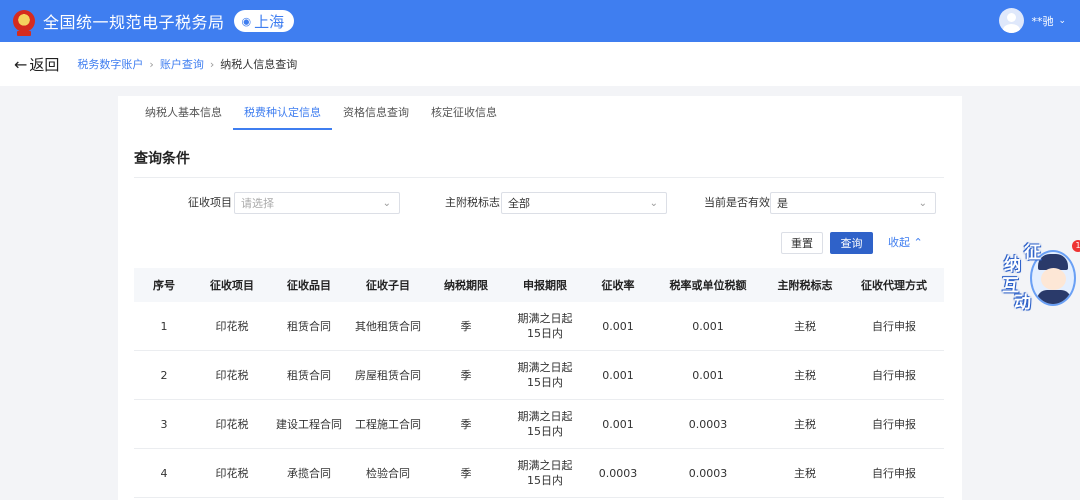 The image size is (1080, 500). What do you see at coordinates (466, 285) in the screenshot?
I see `column-header: 纳税期限` at bounding box center [466, 285].